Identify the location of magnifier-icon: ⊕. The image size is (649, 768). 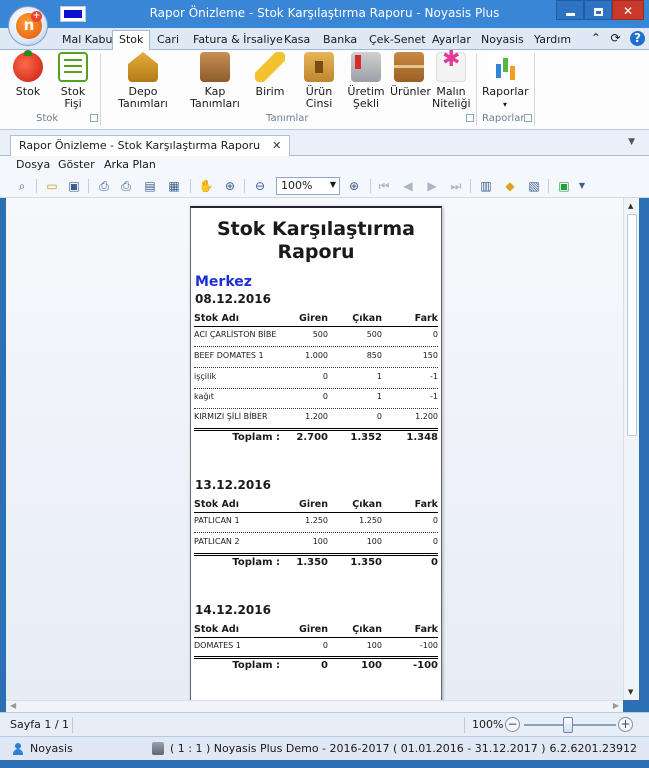
(230, 186).